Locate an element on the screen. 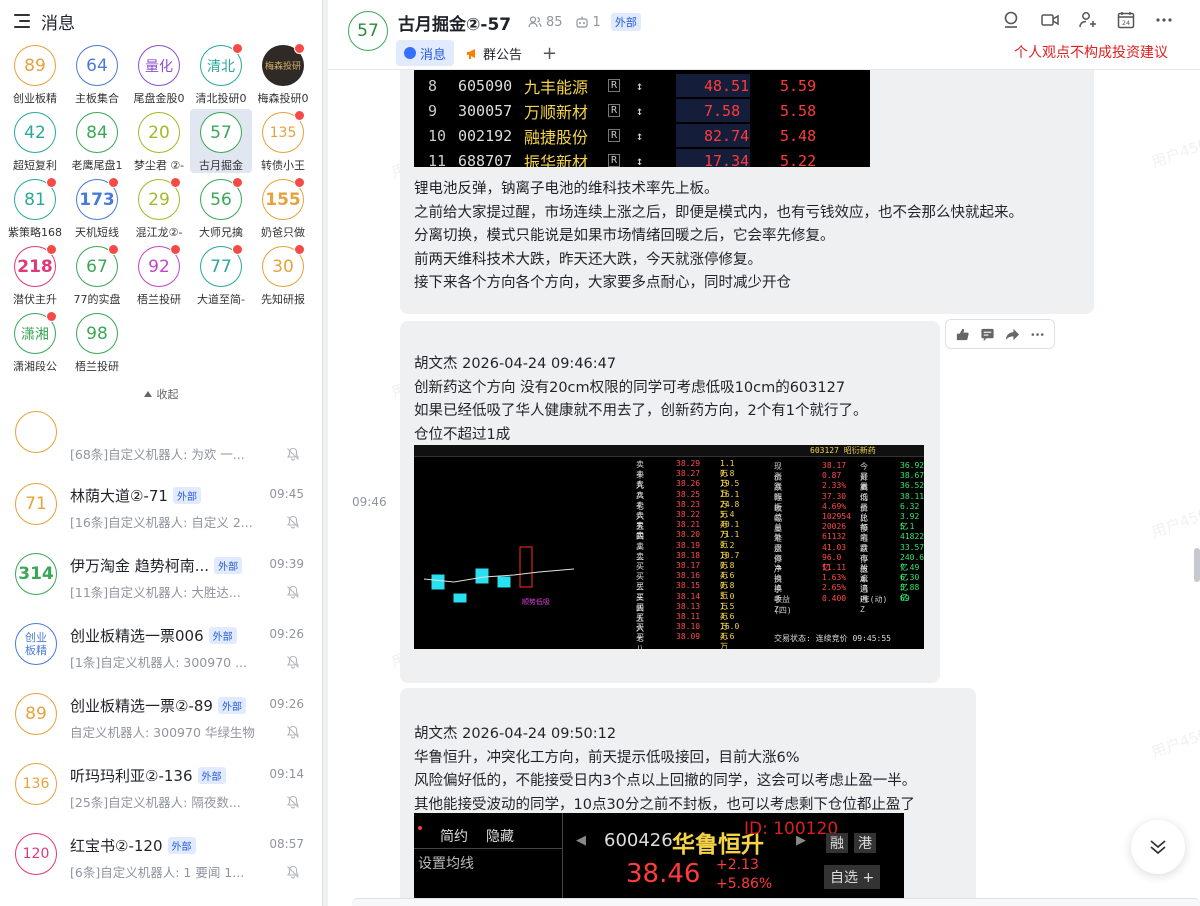  quote-info-cell: 38.17 is located at coordinates (834, 465).